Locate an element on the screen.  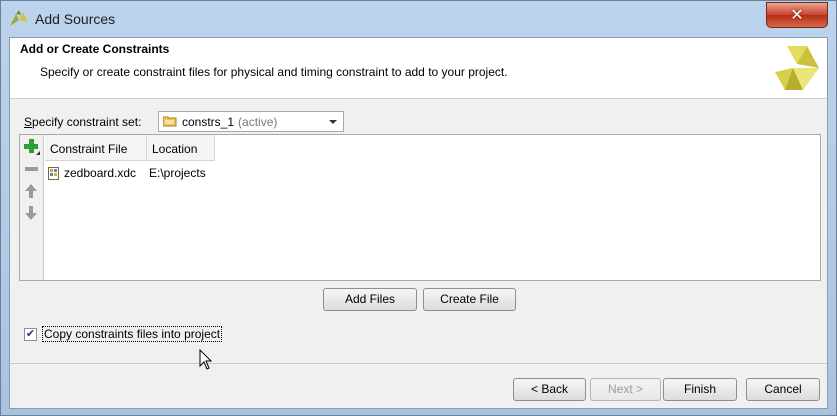
copy-constraints-checkbox-row: ✔ Copy constraints files into project is located at coordinates (123, 334).